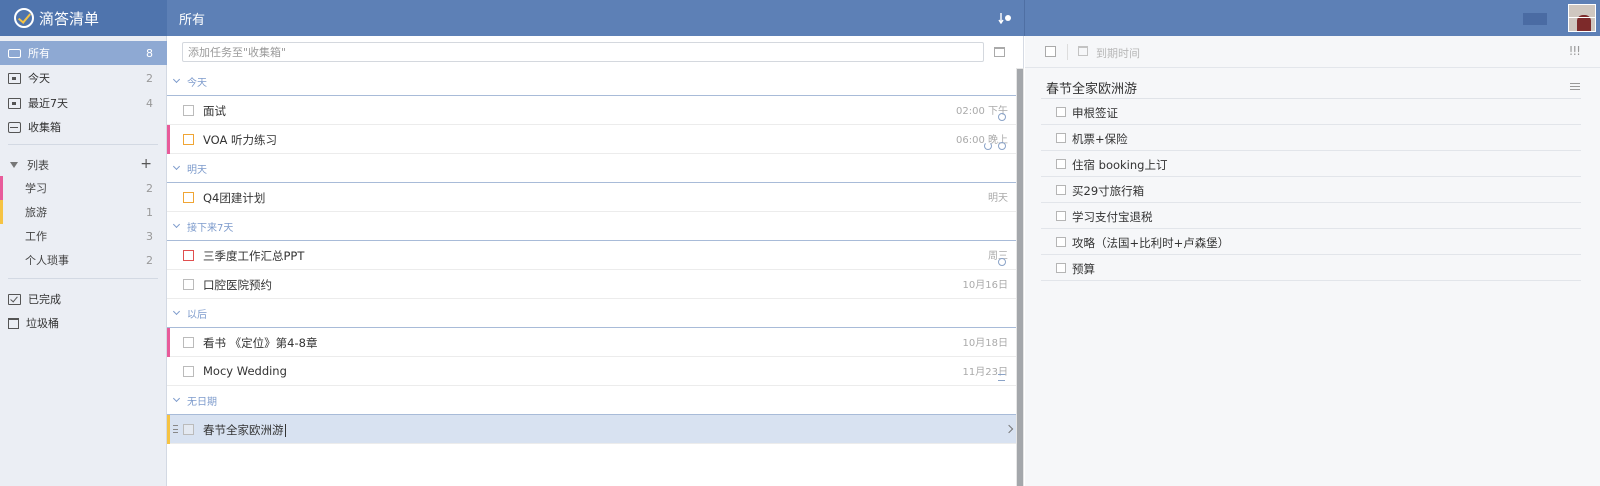  Describe the element at coordinates (1050, 51) in the screenshot. I see `detail-complete-checkbox` at that location.